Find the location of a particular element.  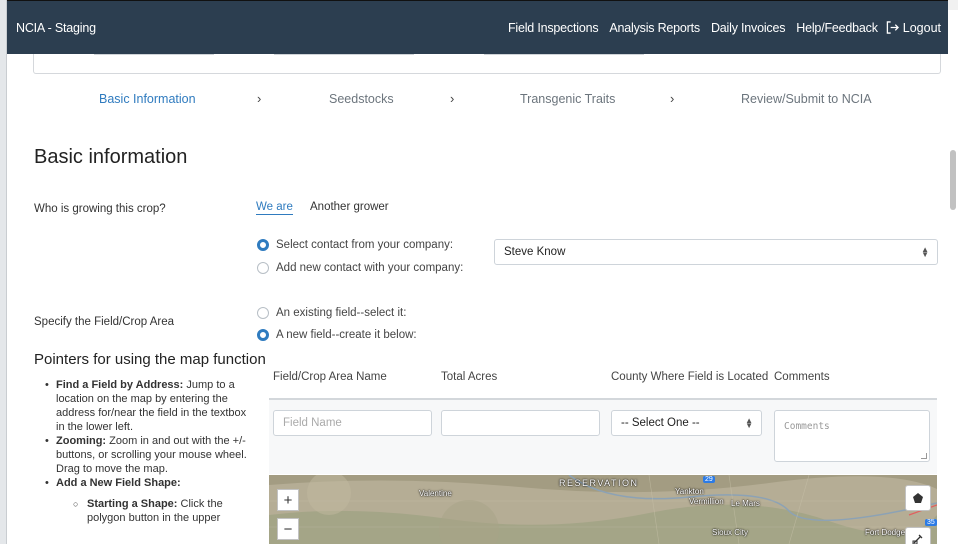

pointer-item-title: Zooming: is located at coordinates (81, 441).